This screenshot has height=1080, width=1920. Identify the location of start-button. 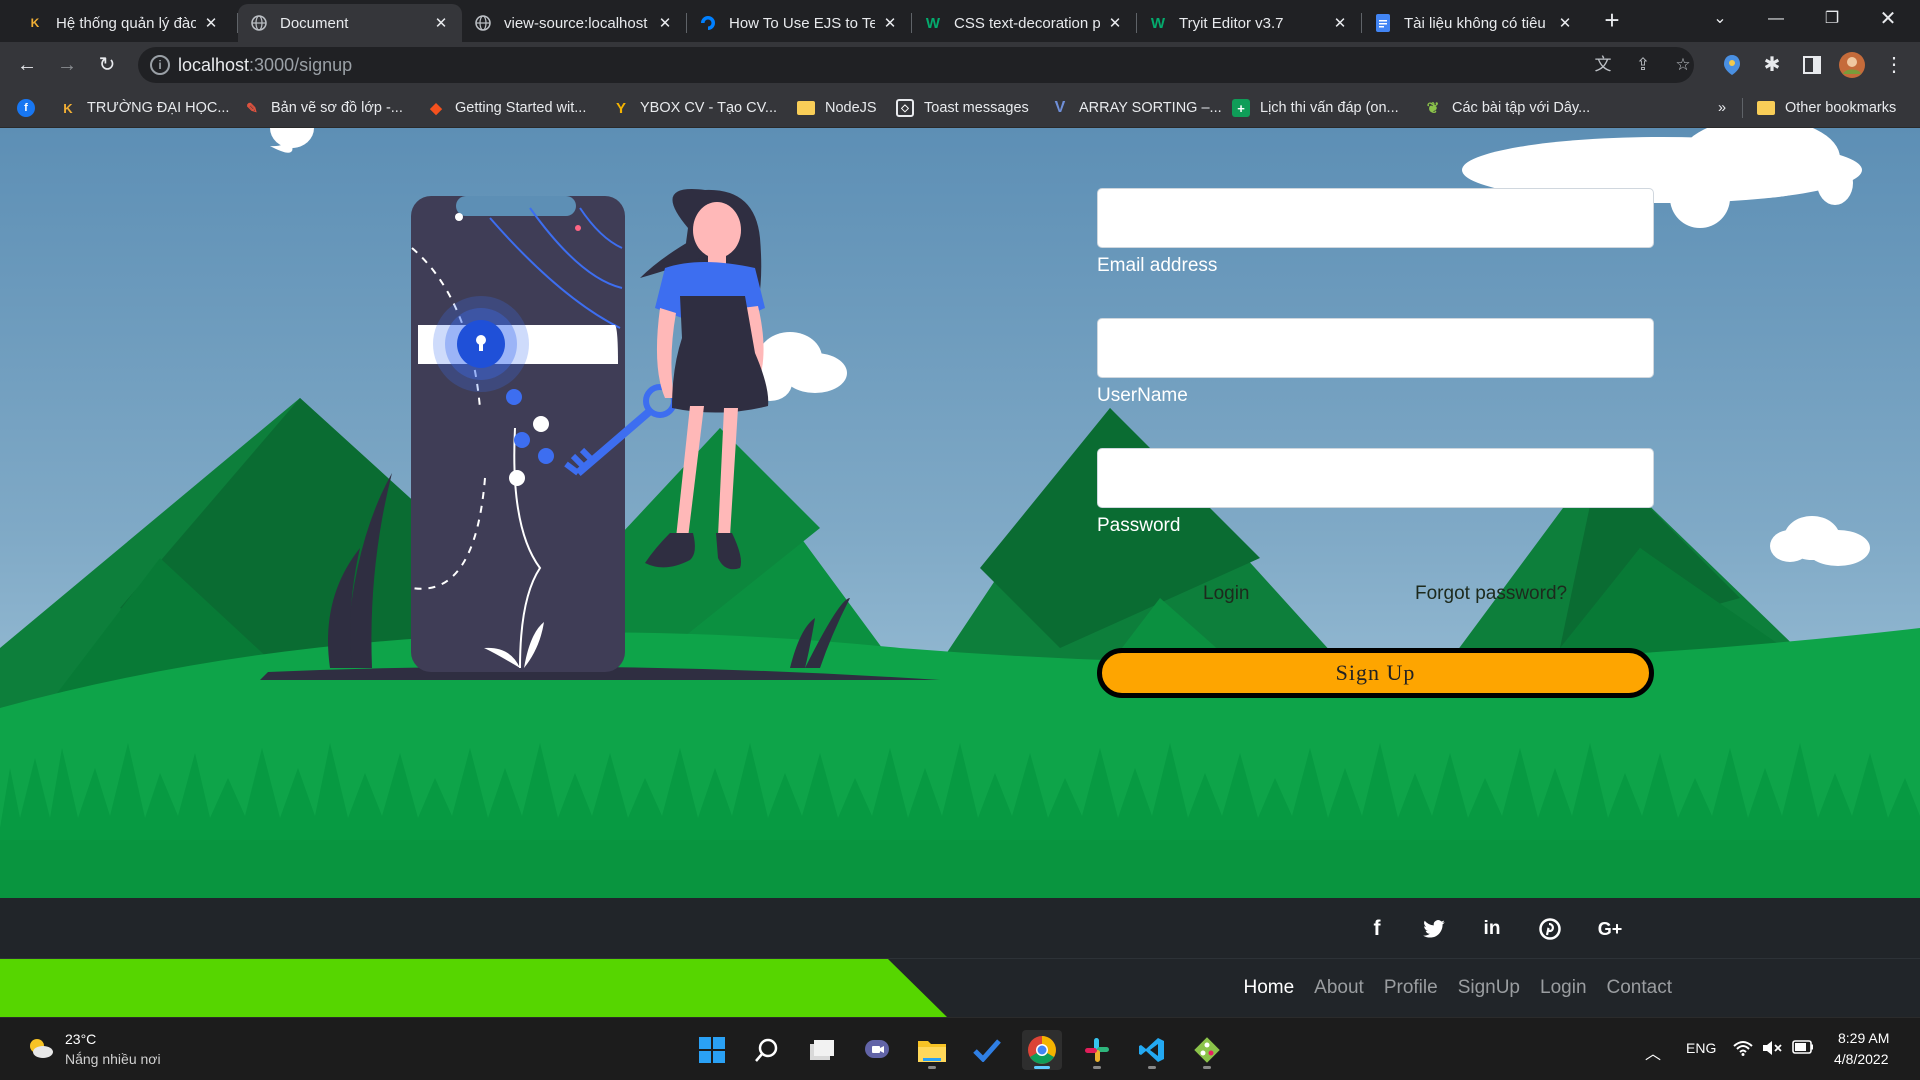
(712, 1050).